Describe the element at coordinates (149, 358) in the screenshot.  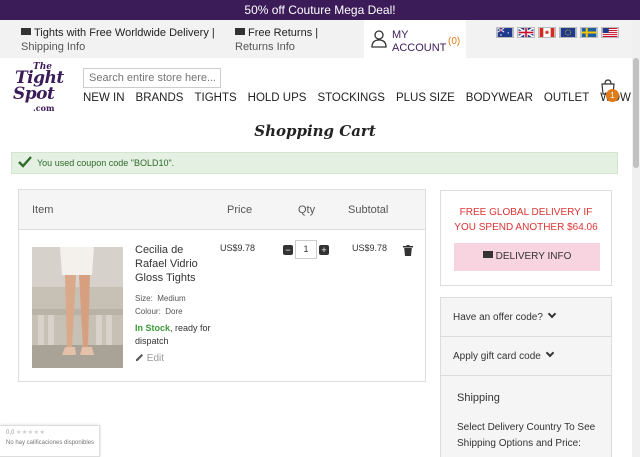
I see `edit-item-button: Edit` at that location.